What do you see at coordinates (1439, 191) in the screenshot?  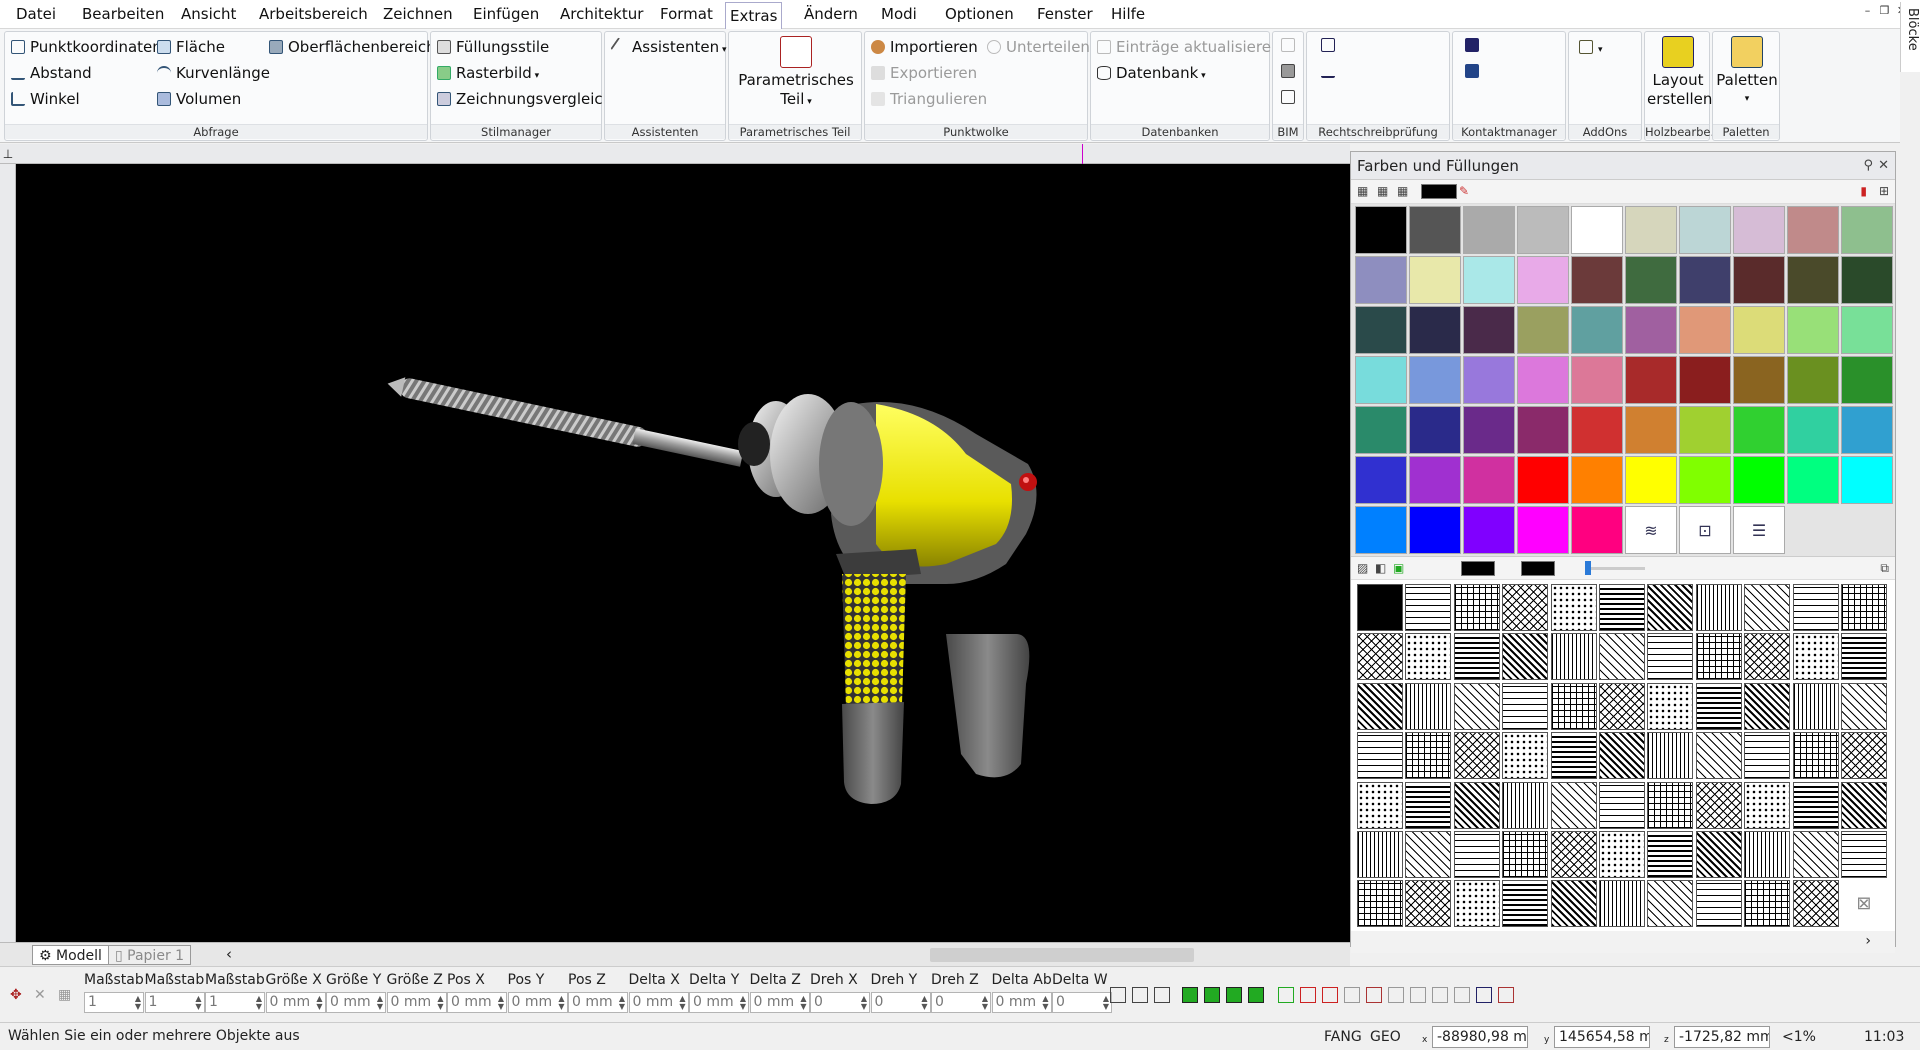 I see `current-color-swatch` at bounding box center [1439, 191].